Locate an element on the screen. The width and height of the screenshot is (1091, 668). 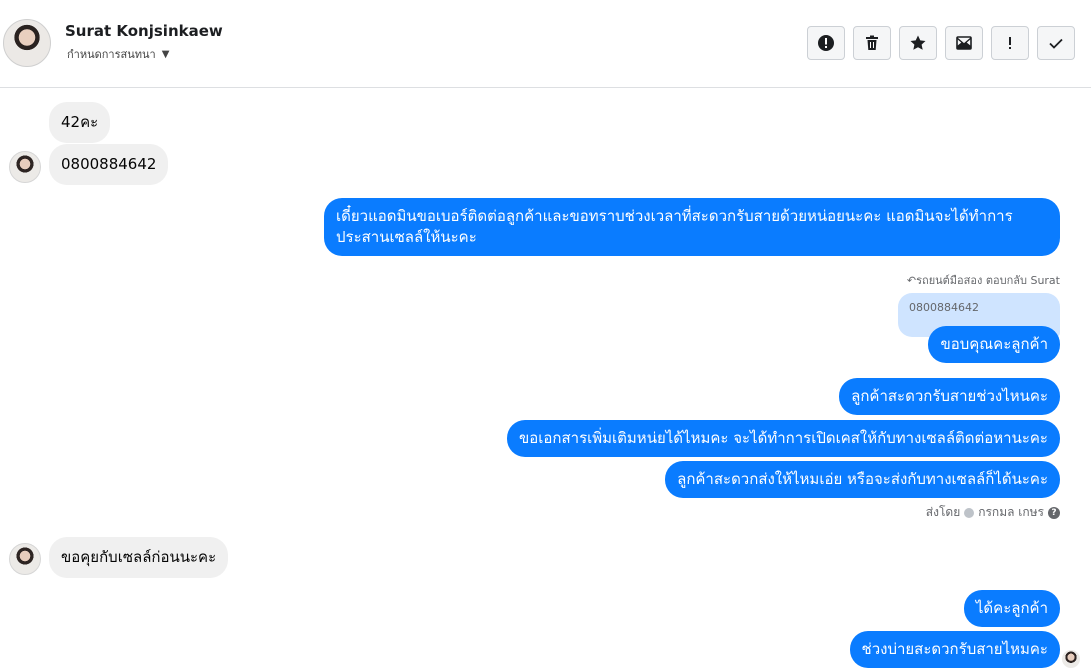
exclamation-icon is located at coordinates (1010, 43).